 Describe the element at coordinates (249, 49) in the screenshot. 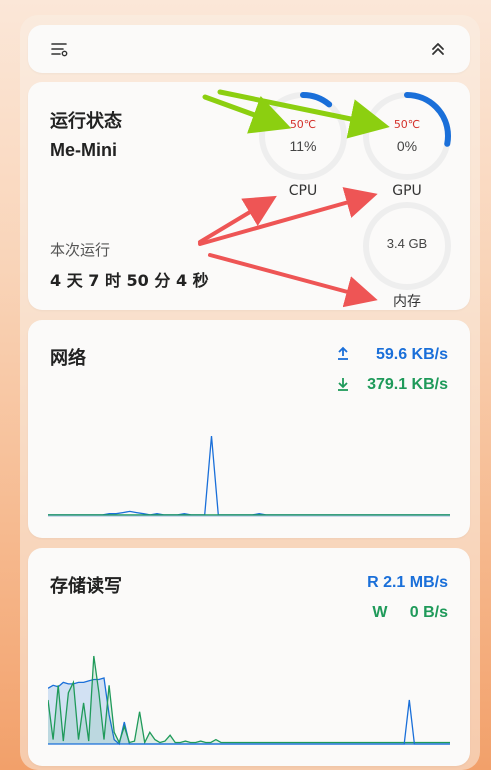

I see `top-bar` at that location.